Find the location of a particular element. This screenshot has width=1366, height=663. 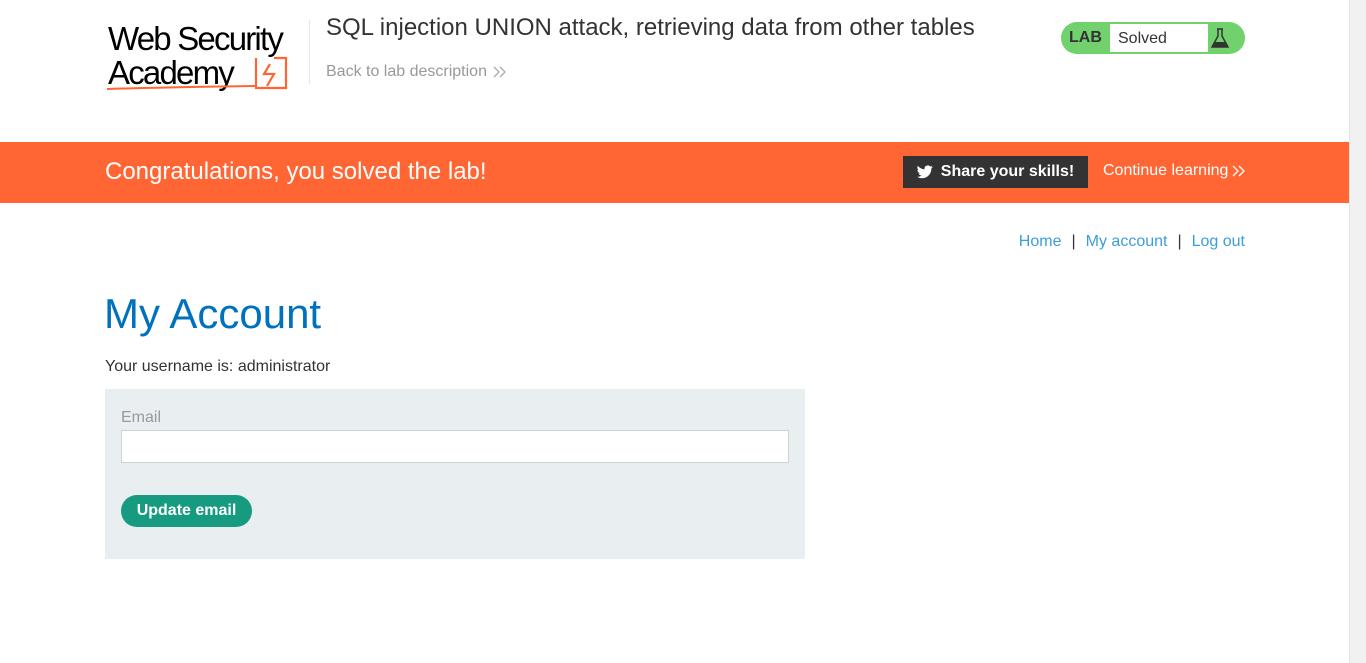

lightning-box-icon is located at coordinates (197, 73).